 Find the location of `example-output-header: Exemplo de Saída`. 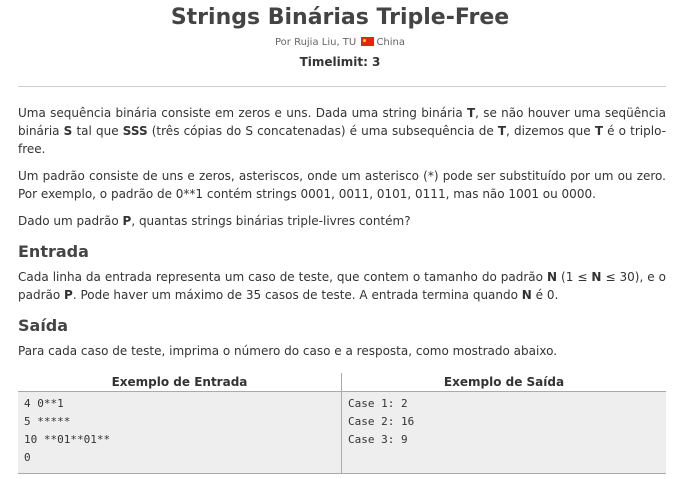

example-output-header: Exemplo de Saída is located at coordinates (503, 382).